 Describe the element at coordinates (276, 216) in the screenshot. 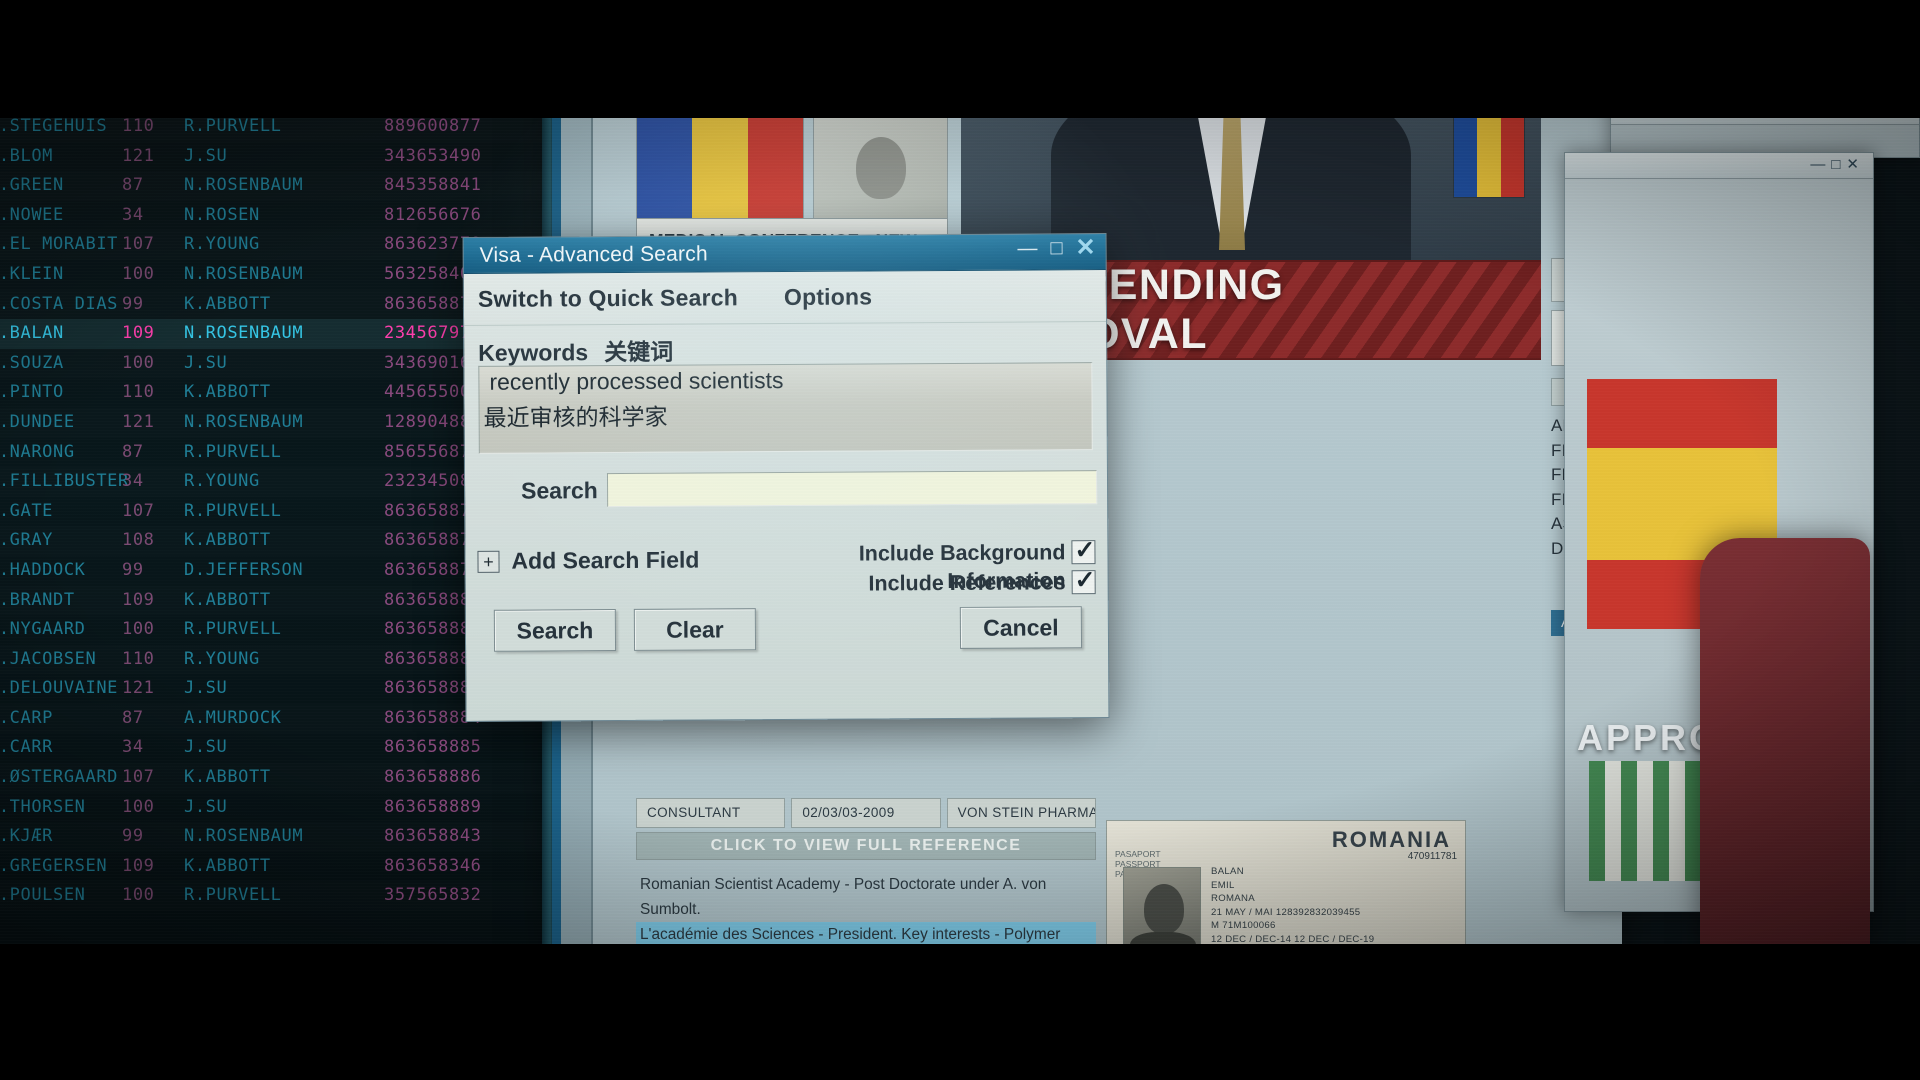

I see `table-row: J.NOWEE 34 N.ROSEN 812656676` at that location.